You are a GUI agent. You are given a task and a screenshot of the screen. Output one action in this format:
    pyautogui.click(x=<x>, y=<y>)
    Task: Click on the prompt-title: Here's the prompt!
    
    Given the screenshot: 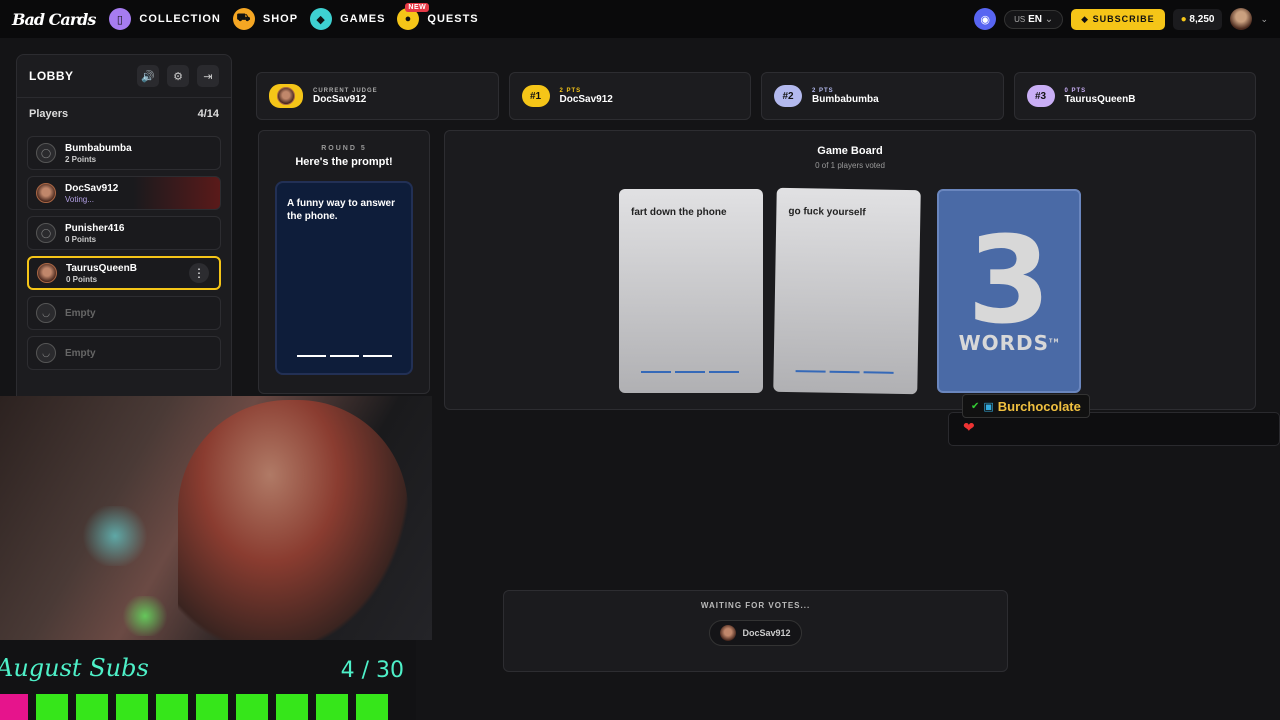 What is the action you would take?
    pyautogui.click(x=344, y=162)
    